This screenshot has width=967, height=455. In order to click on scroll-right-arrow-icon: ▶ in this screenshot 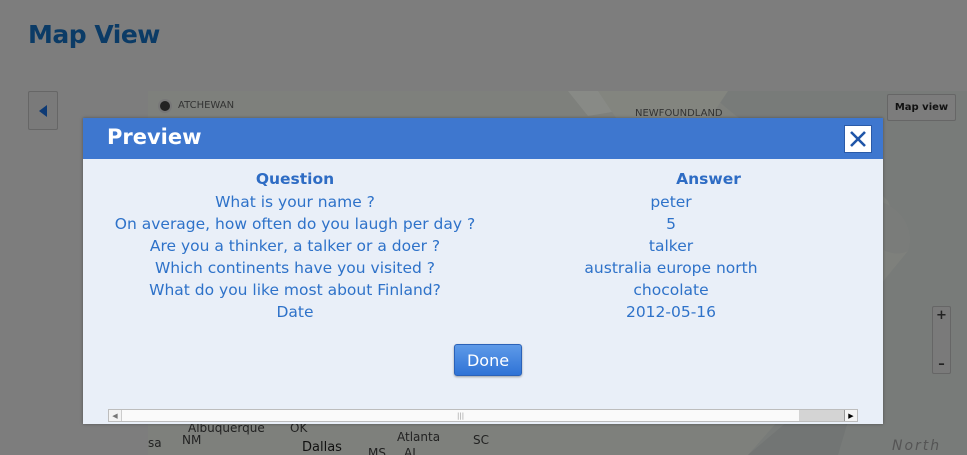, I will do `click(850, 415)`.